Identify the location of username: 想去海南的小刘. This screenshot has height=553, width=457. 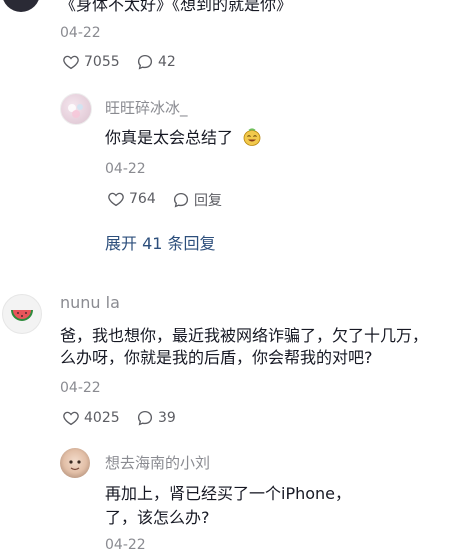
(157, 462).